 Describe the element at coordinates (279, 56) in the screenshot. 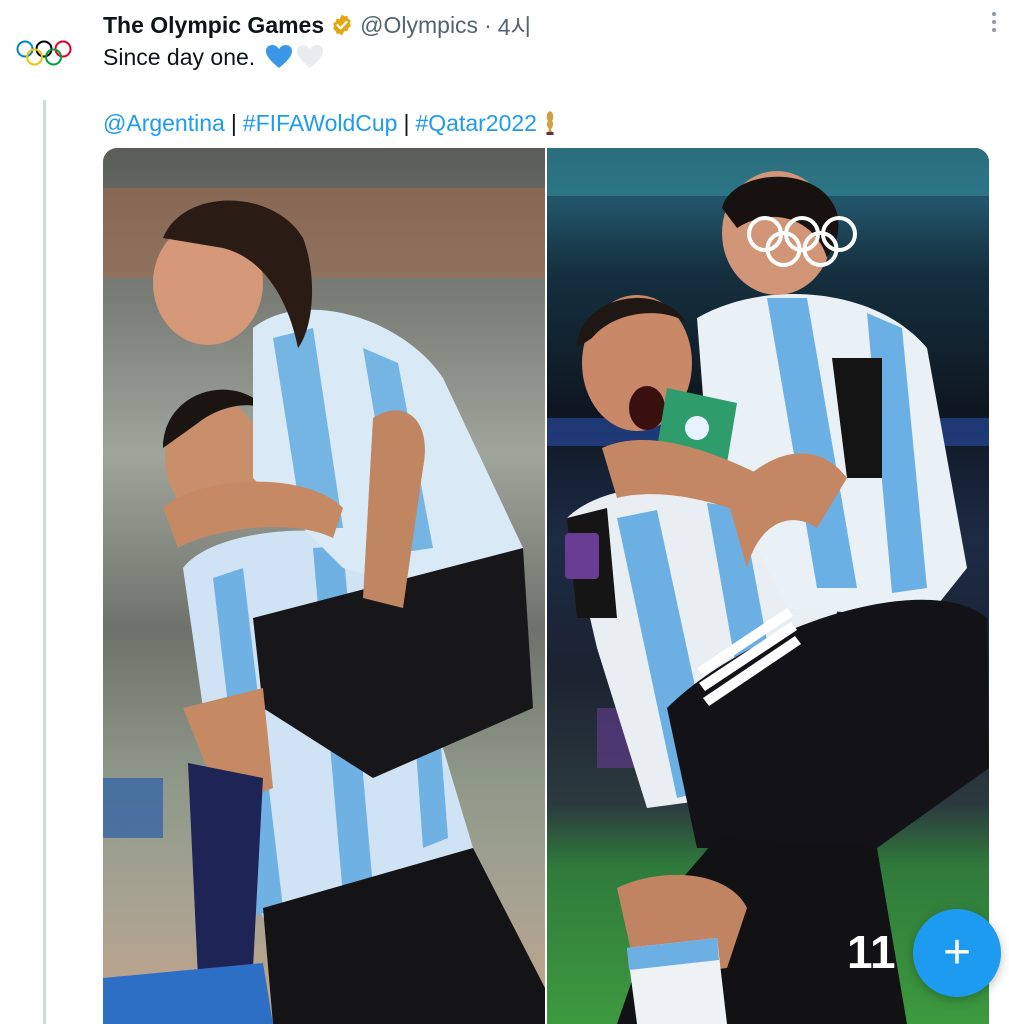

I see `blue-heart-icon` at that location.